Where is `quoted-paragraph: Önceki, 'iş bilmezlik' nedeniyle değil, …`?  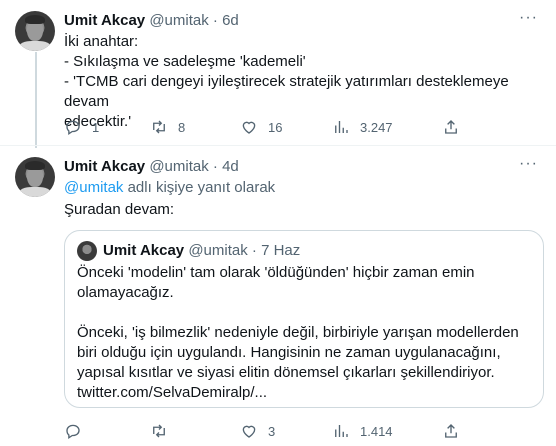
quoted-paragraph: Önceki, 'iş bilmezlik' nedeniyle değil, … is located at coordinates (298, 362).